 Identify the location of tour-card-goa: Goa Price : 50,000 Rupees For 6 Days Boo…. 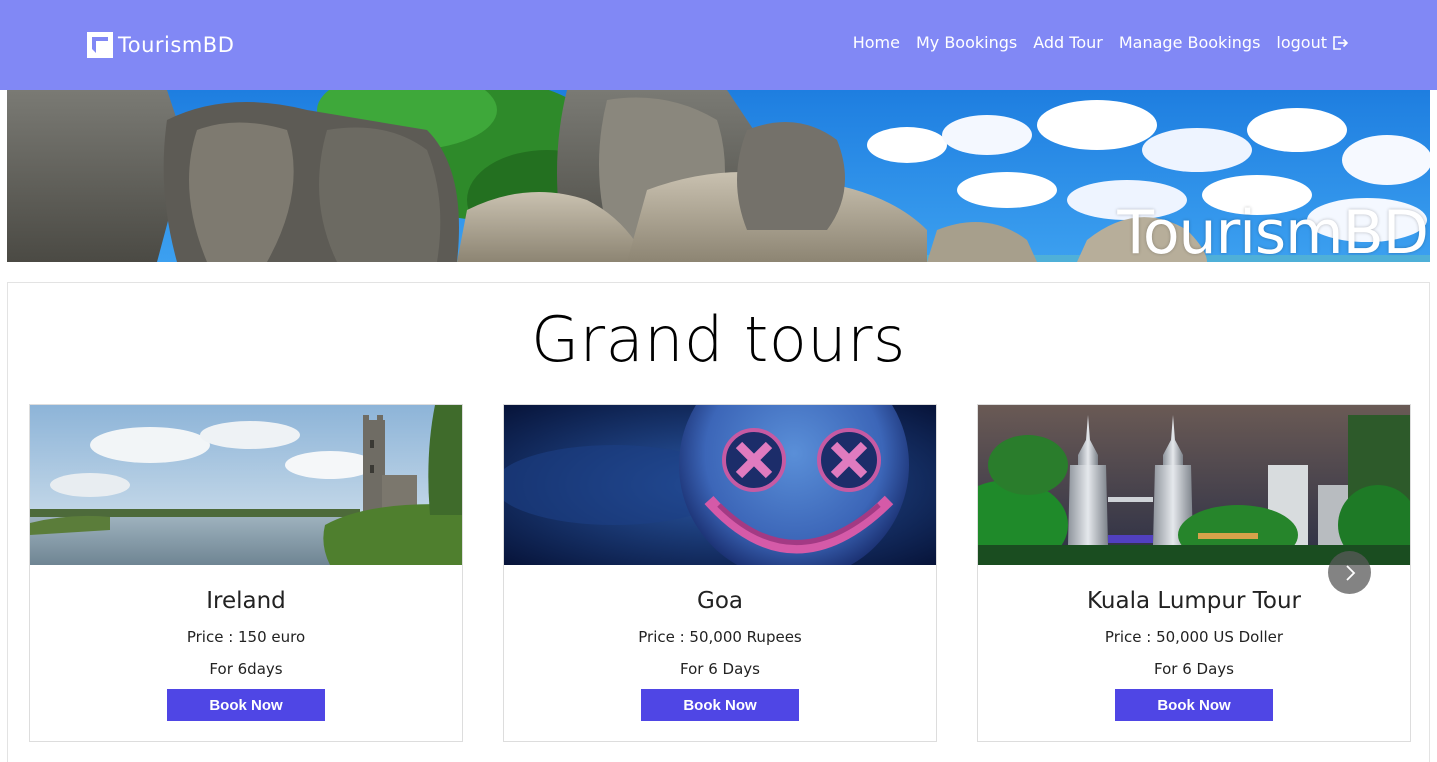
(720, 573).